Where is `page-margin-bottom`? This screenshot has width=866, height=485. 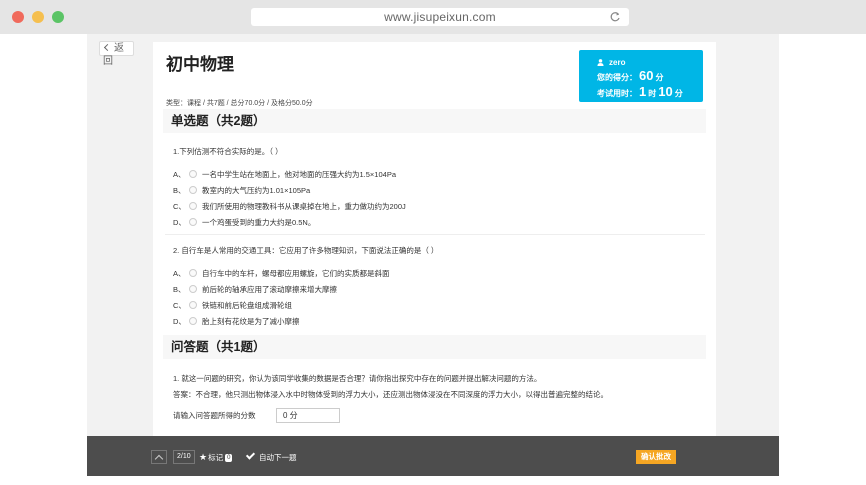
page-margin-bottom is located at coordinates (433, 480).